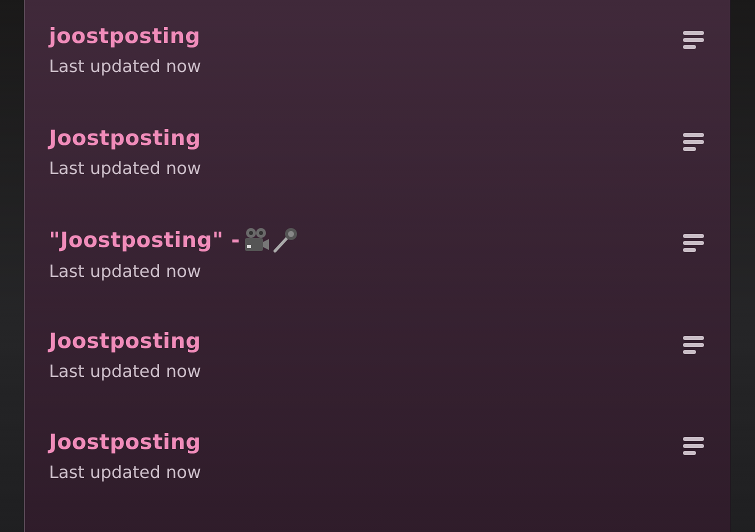  Describe the element at coordinates (256, 240) in the screenshot. I see `movie-camera-icon` at that location.